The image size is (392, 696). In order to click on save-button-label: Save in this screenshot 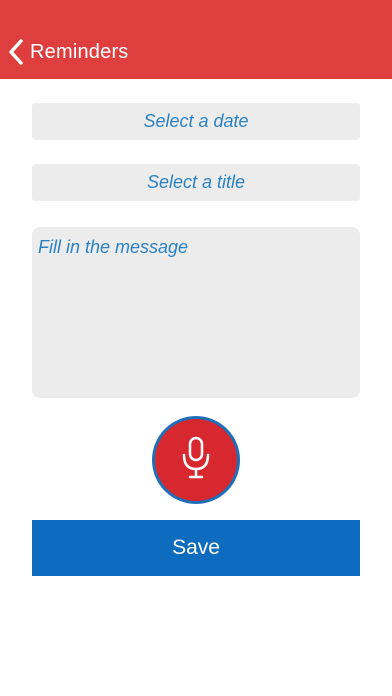, I will do `click(196, 547)`.